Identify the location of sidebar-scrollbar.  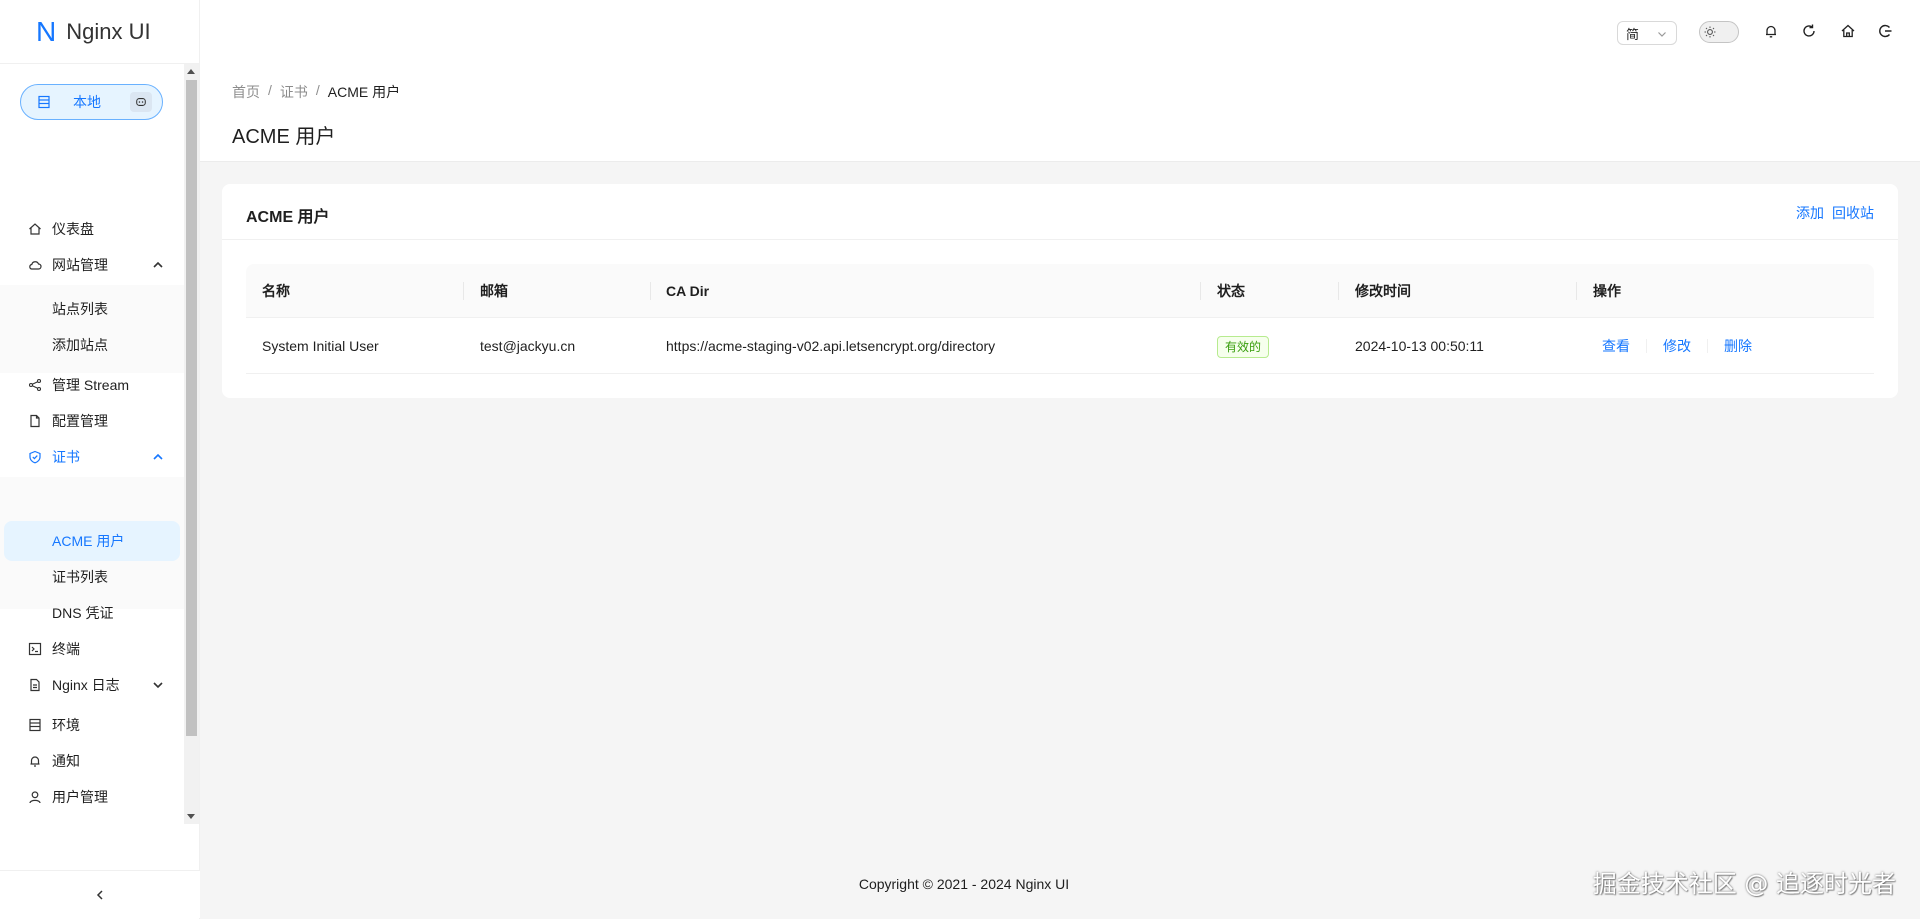
(191, 444).